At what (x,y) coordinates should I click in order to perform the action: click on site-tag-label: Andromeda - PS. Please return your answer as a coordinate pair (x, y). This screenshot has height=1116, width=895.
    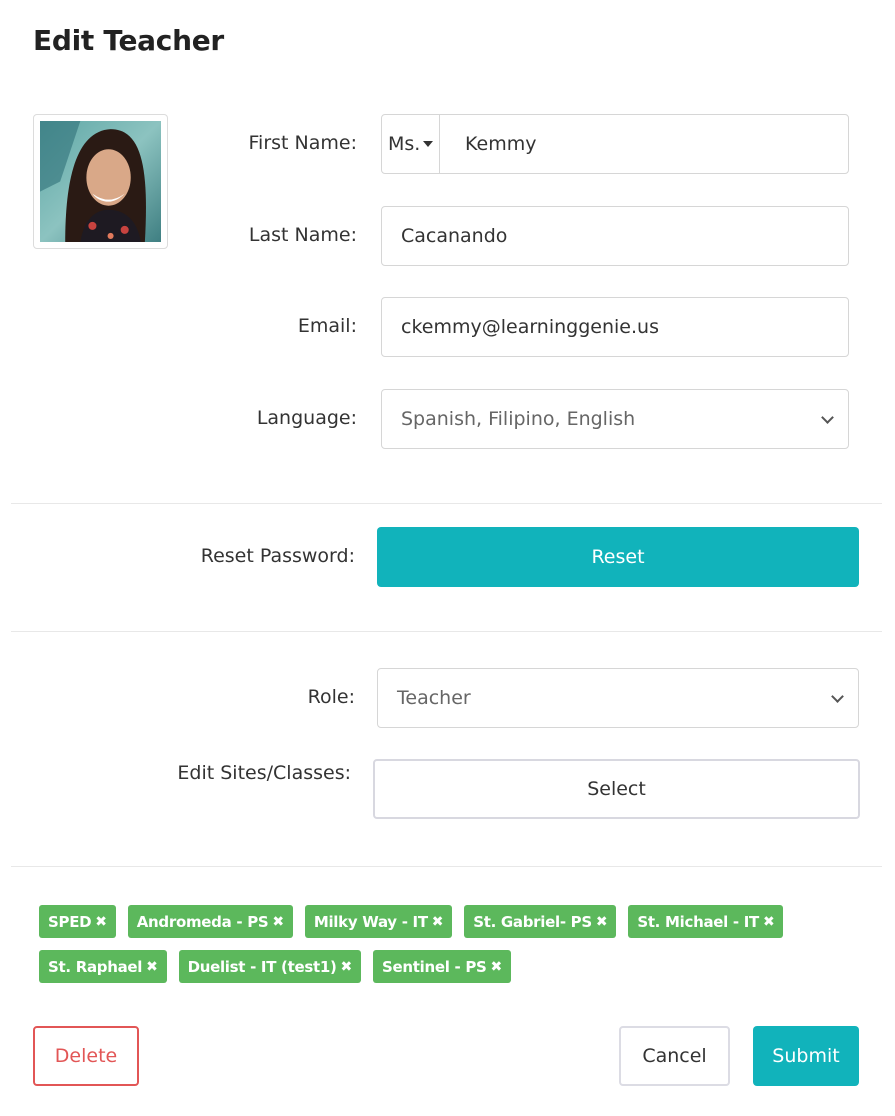
    Looking at the image, I should click on (202, 921).